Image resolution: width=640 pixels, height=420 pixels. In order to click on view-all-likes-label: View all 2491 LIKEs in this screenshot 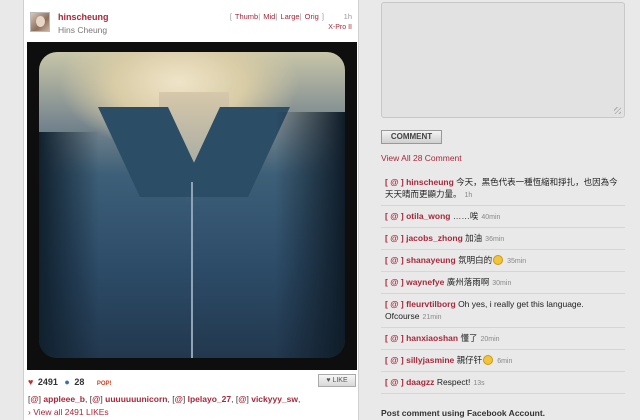, I will do `click(71, 412)`.